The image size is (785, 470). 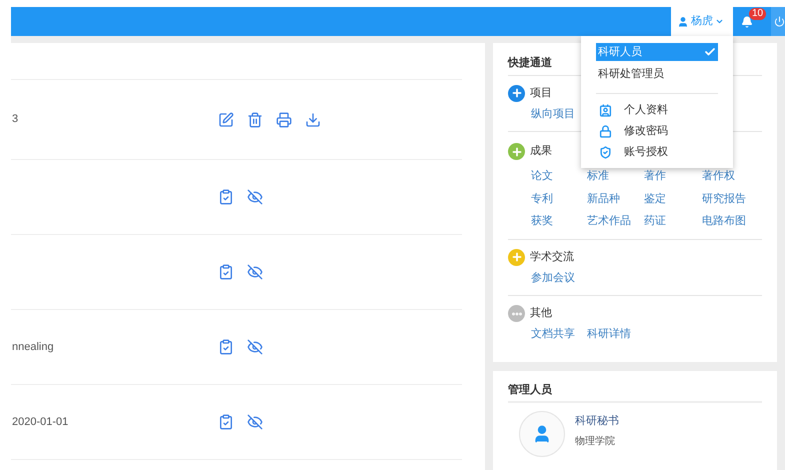 I want to click on section-title: 学术交流, so click(x=552, y=257).